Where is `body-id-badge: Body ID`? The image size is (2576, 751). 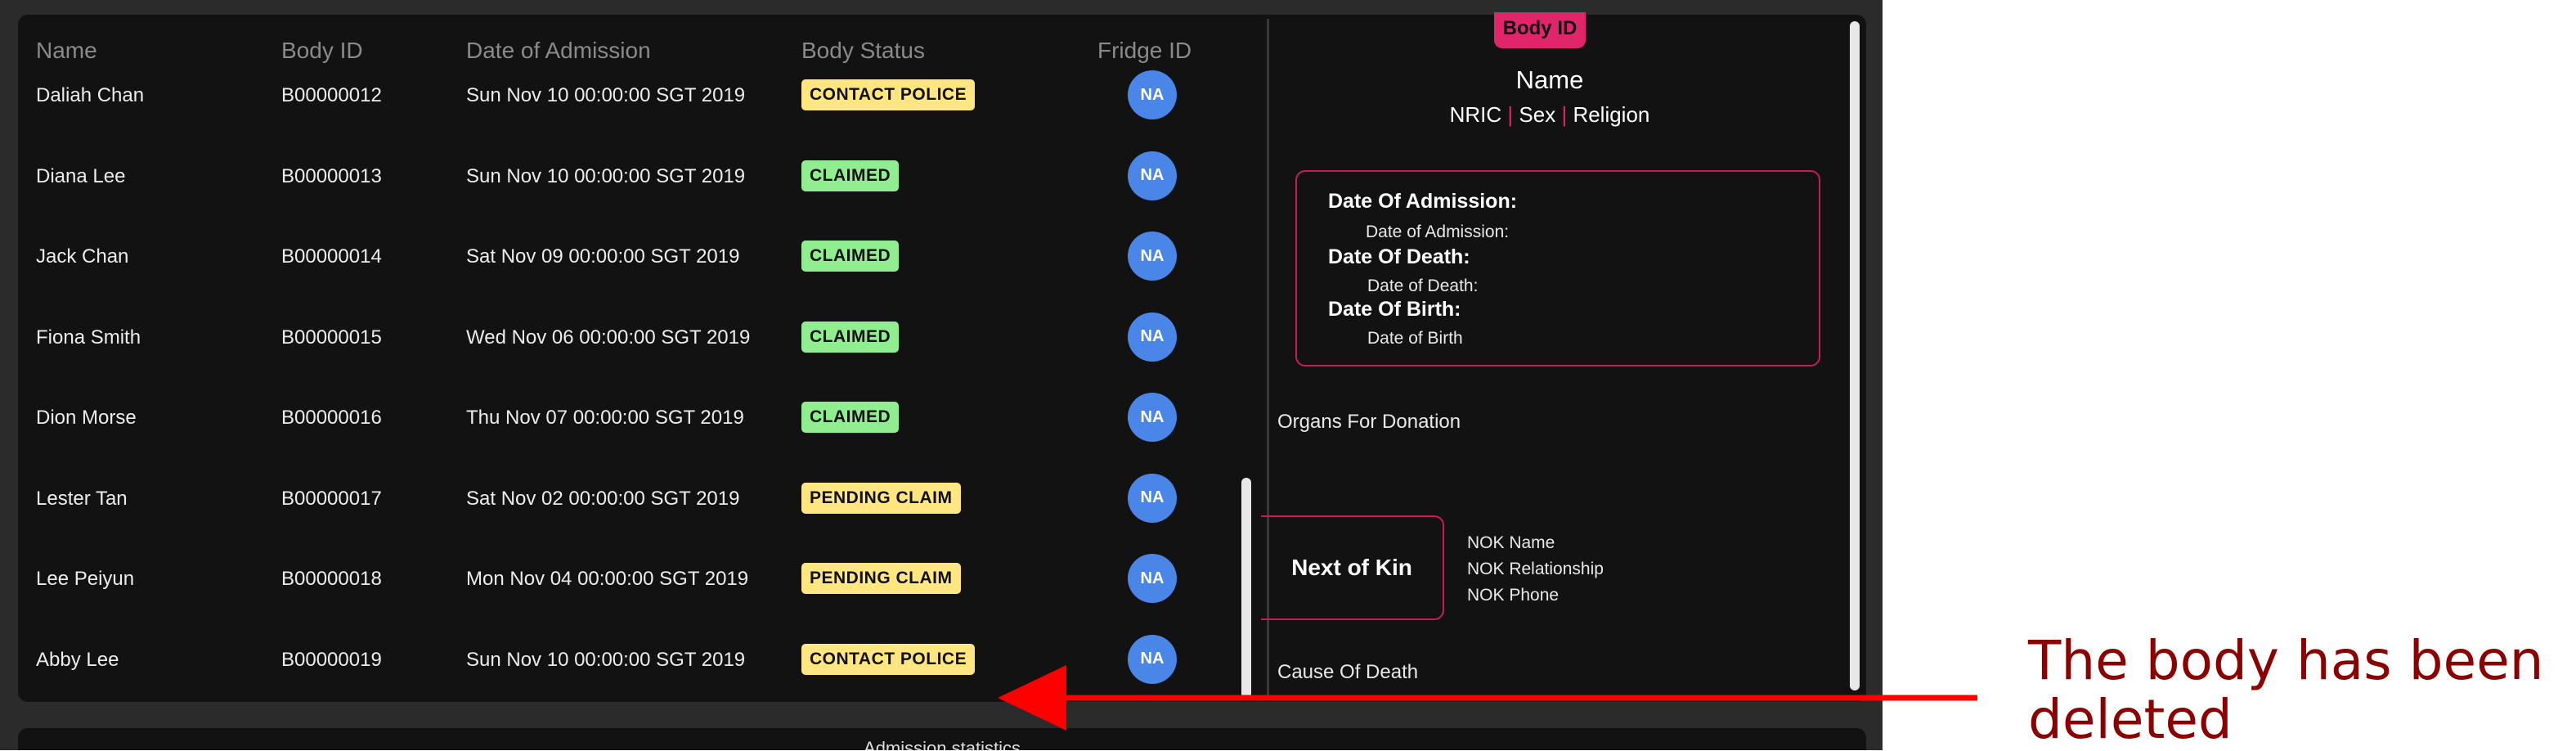 body-id-badge: Body ID is located at coordinates (1540, 30).